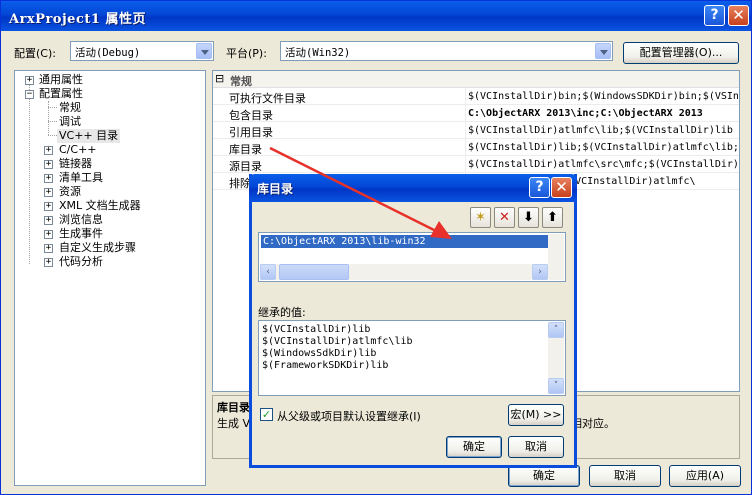 This screenshot has height=495, width=752. What do you see at coordinates (354, 190) in the screenshot?
I see `arrow-shaft` at bounding box center [354, 190].